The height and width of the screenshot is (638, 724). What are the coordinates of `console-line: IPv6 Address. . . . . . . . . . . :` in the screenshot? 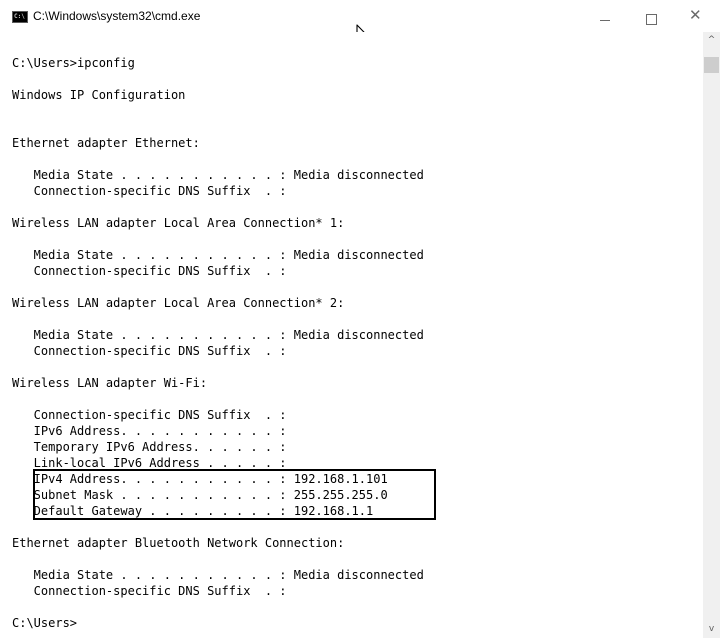 It's located at (149, 431).